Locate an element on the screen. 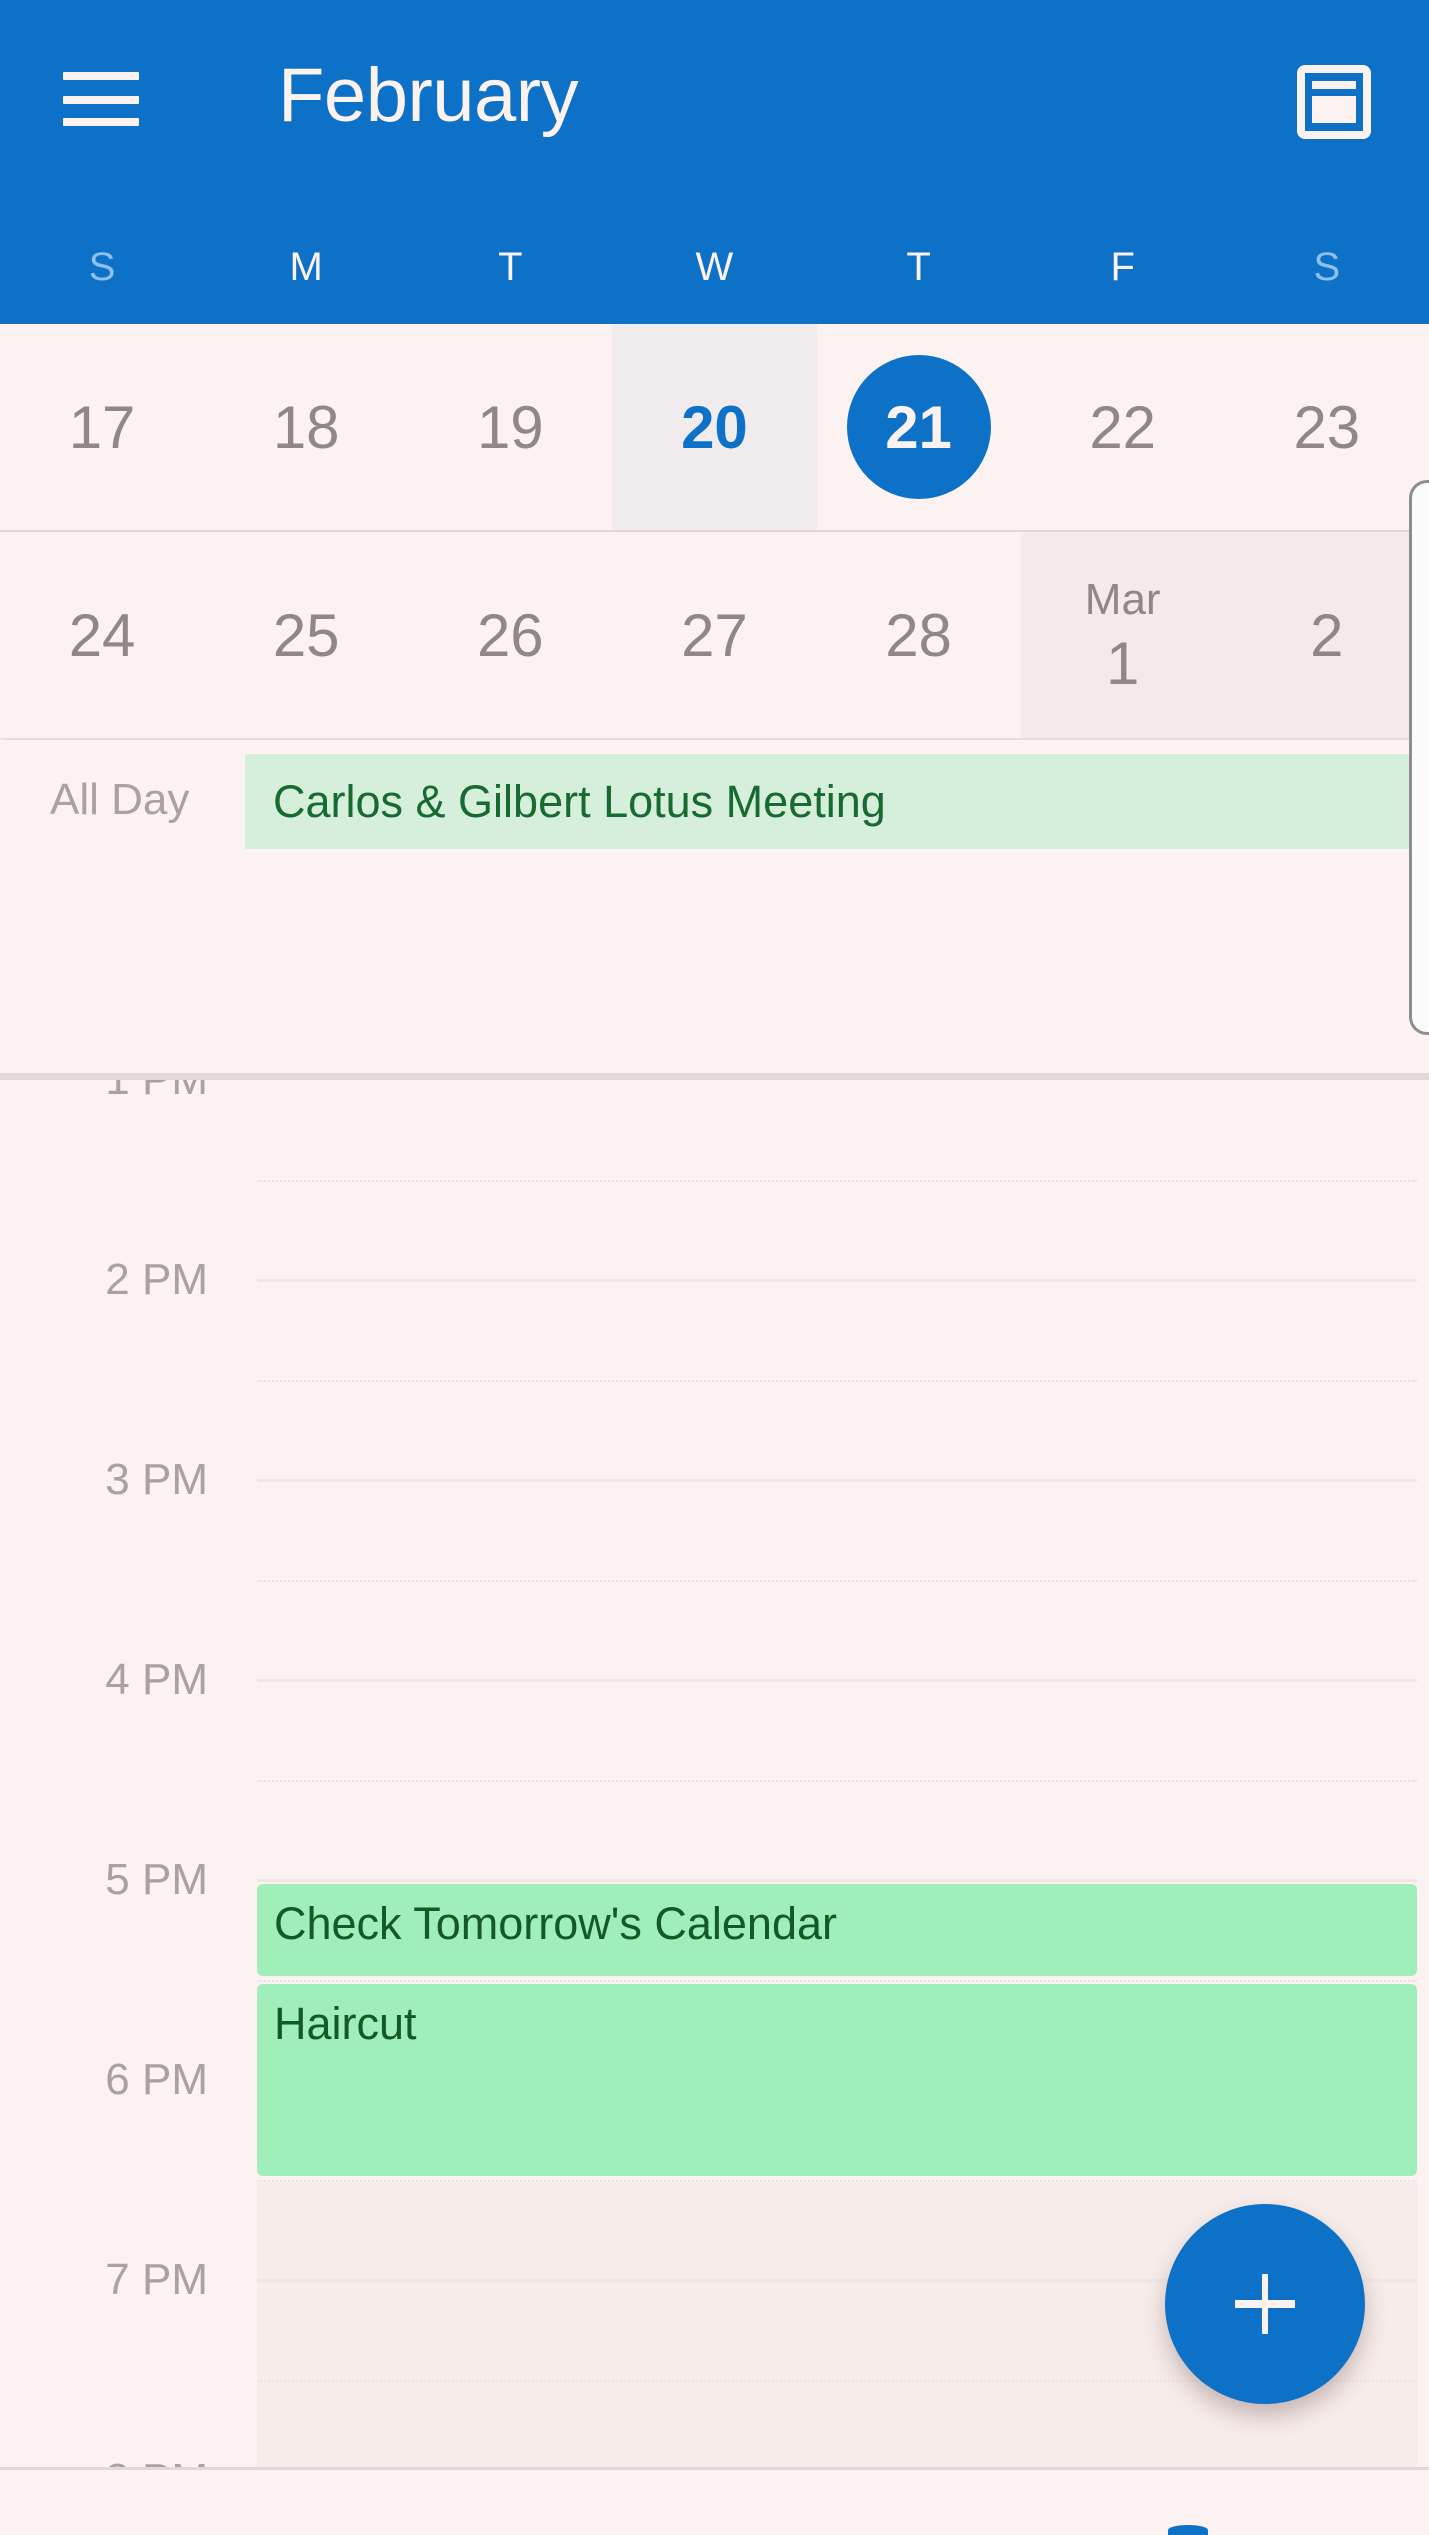 This screenshot has height=2535, width=1429. day-cell: 19 is located at coordinates (510, 427).